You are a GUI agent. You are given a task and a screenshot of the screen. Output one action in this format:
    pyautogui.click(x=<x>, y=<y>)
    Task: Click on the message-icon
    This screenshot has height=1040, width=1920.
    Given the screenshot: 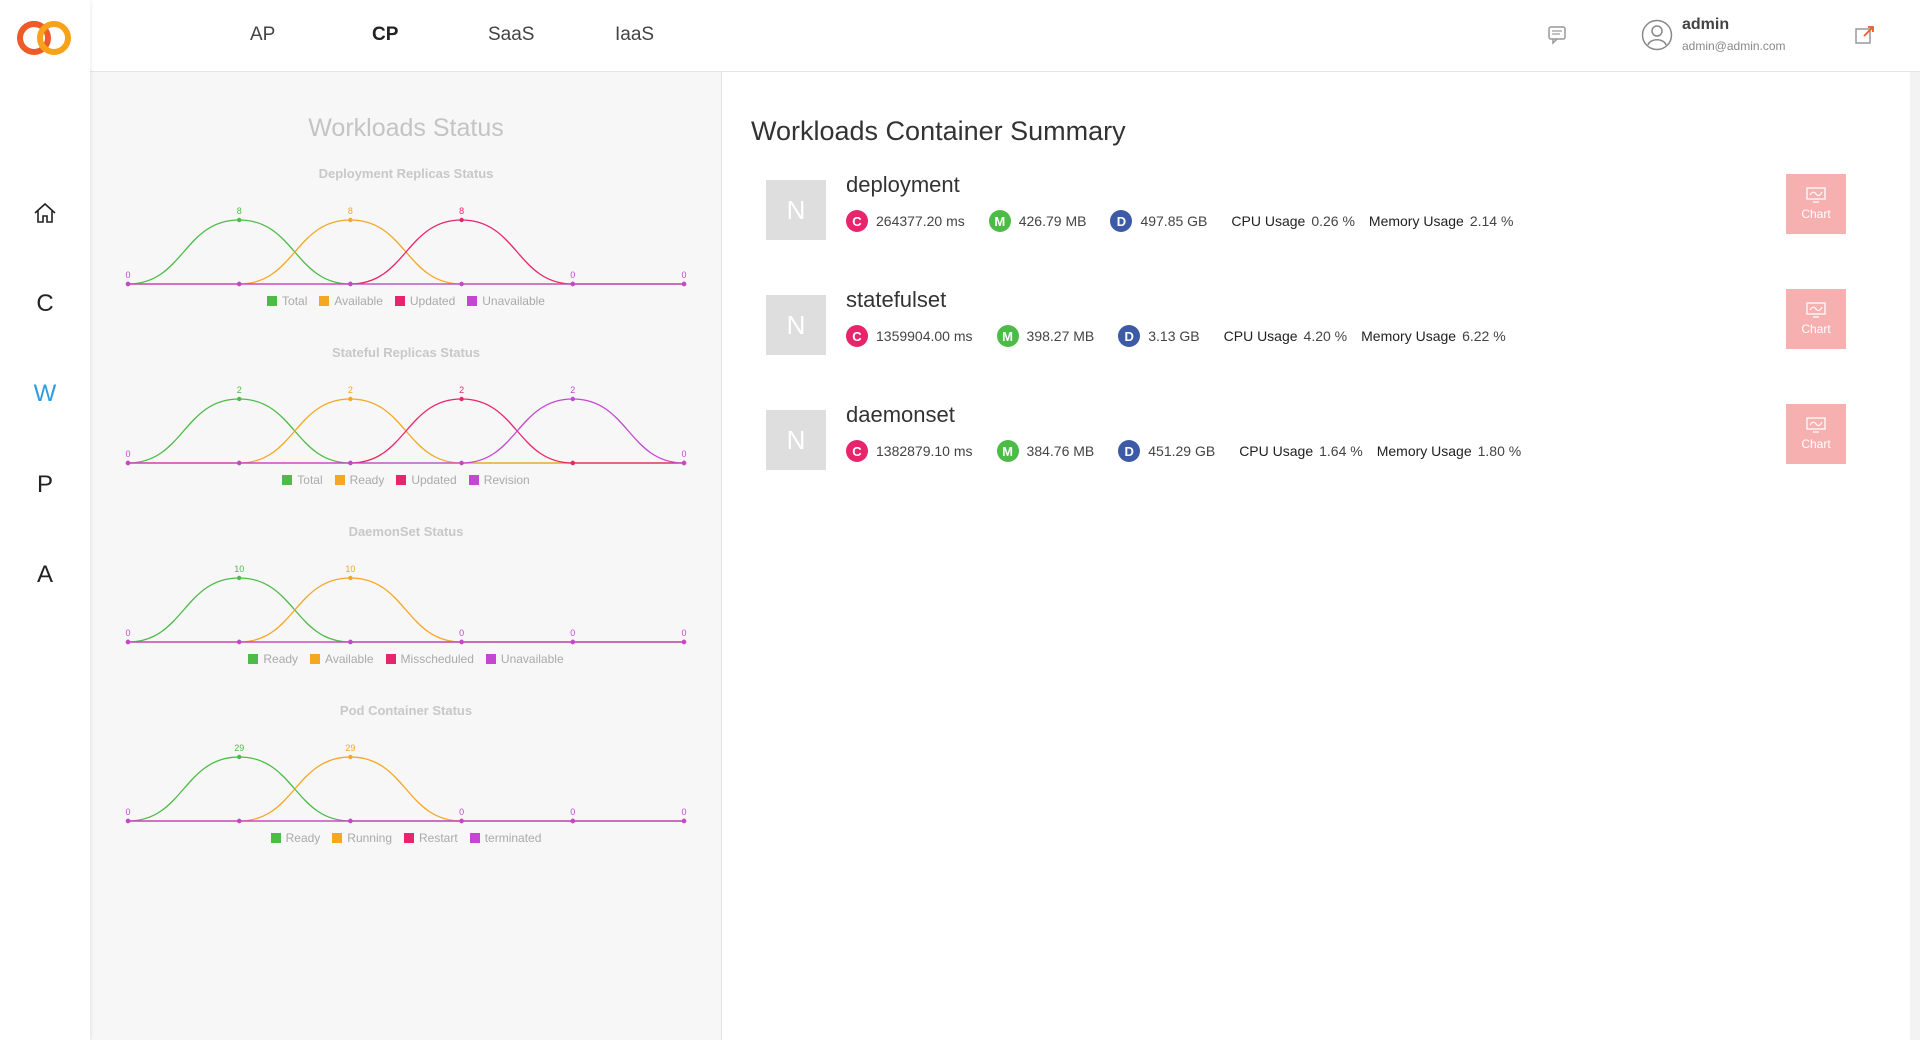 What is the action you would take?
    pyautogui.click(x=1558, y=35)
    